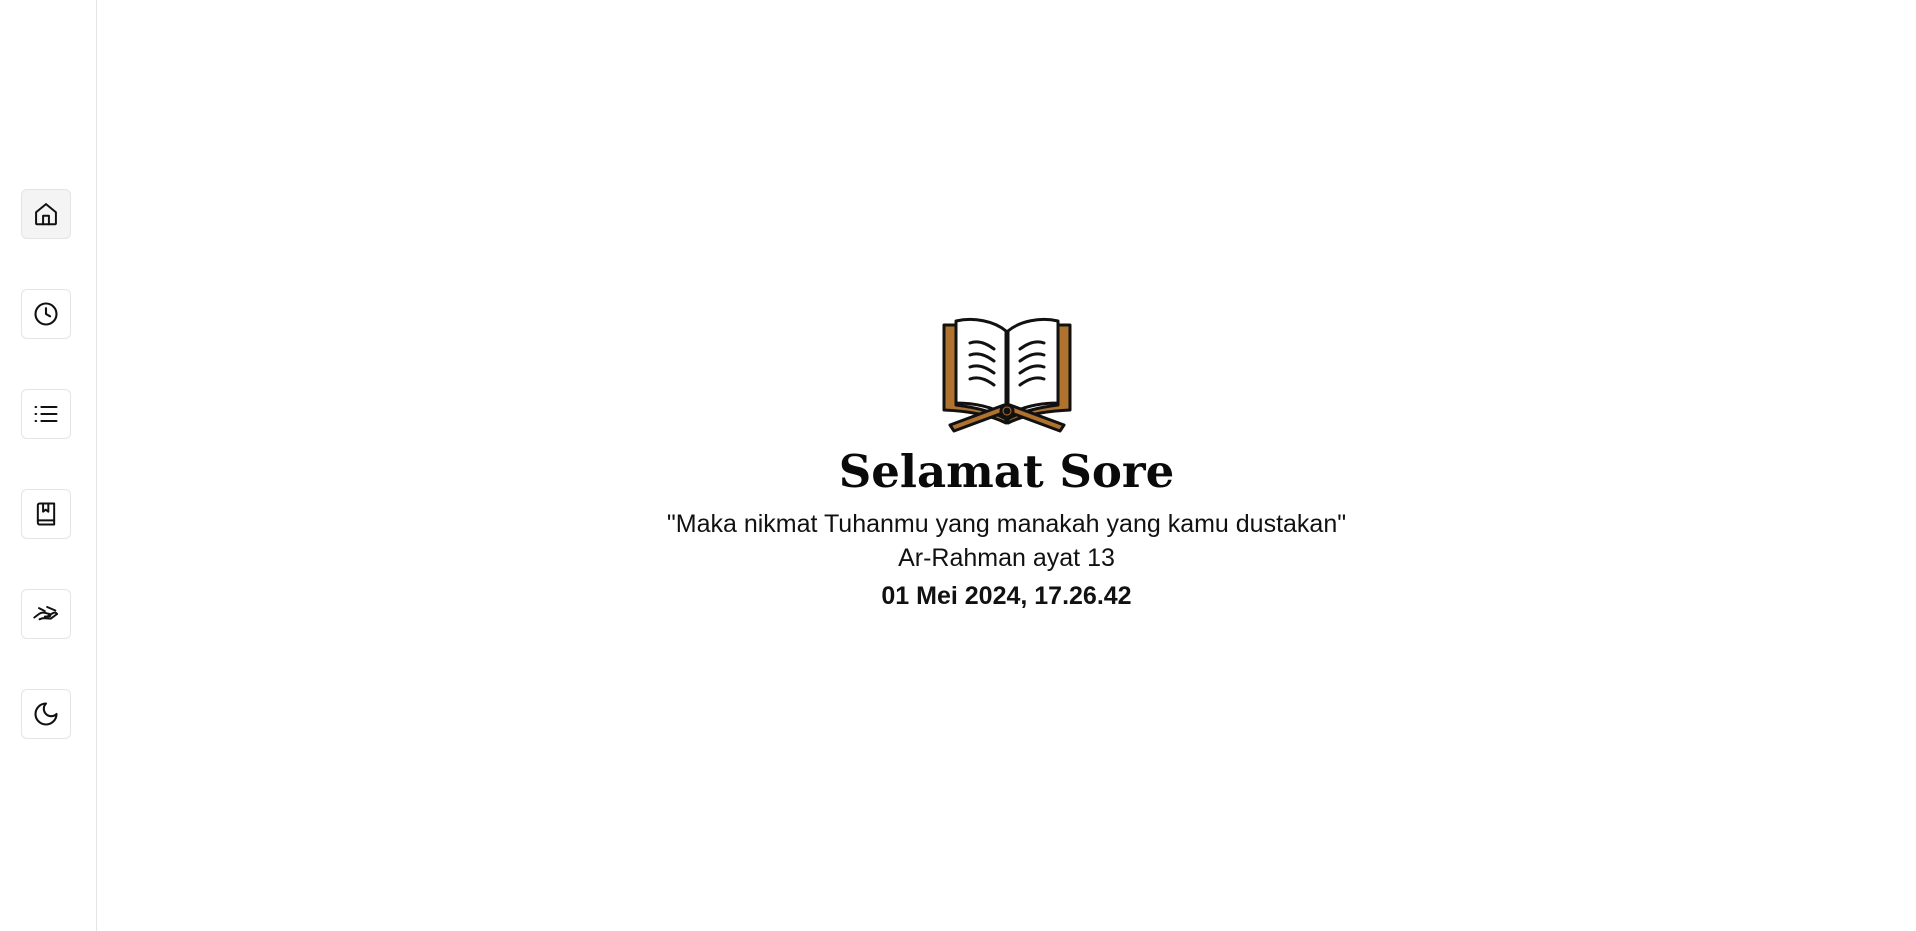  Describe the element at coordinates (1006, 596) in the screenshot. I see `current-datetime: 01 Mei 2024, 17.26.42` at that location.